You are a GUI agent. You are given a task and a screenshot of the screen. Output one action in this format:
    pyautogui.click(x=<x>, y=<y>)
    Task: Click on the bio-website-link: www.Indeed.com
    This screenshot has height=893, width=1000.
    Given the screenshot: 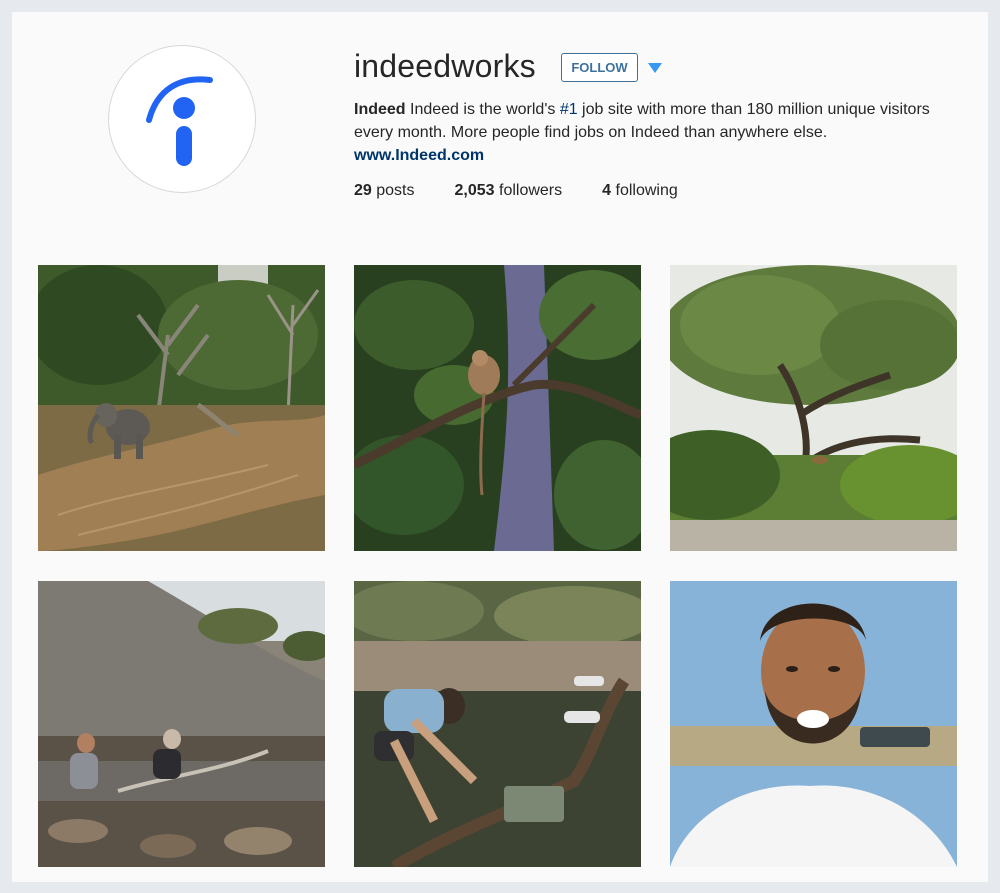 What is the action you would take?
    pyautogui.click(x=659, y=155)
    